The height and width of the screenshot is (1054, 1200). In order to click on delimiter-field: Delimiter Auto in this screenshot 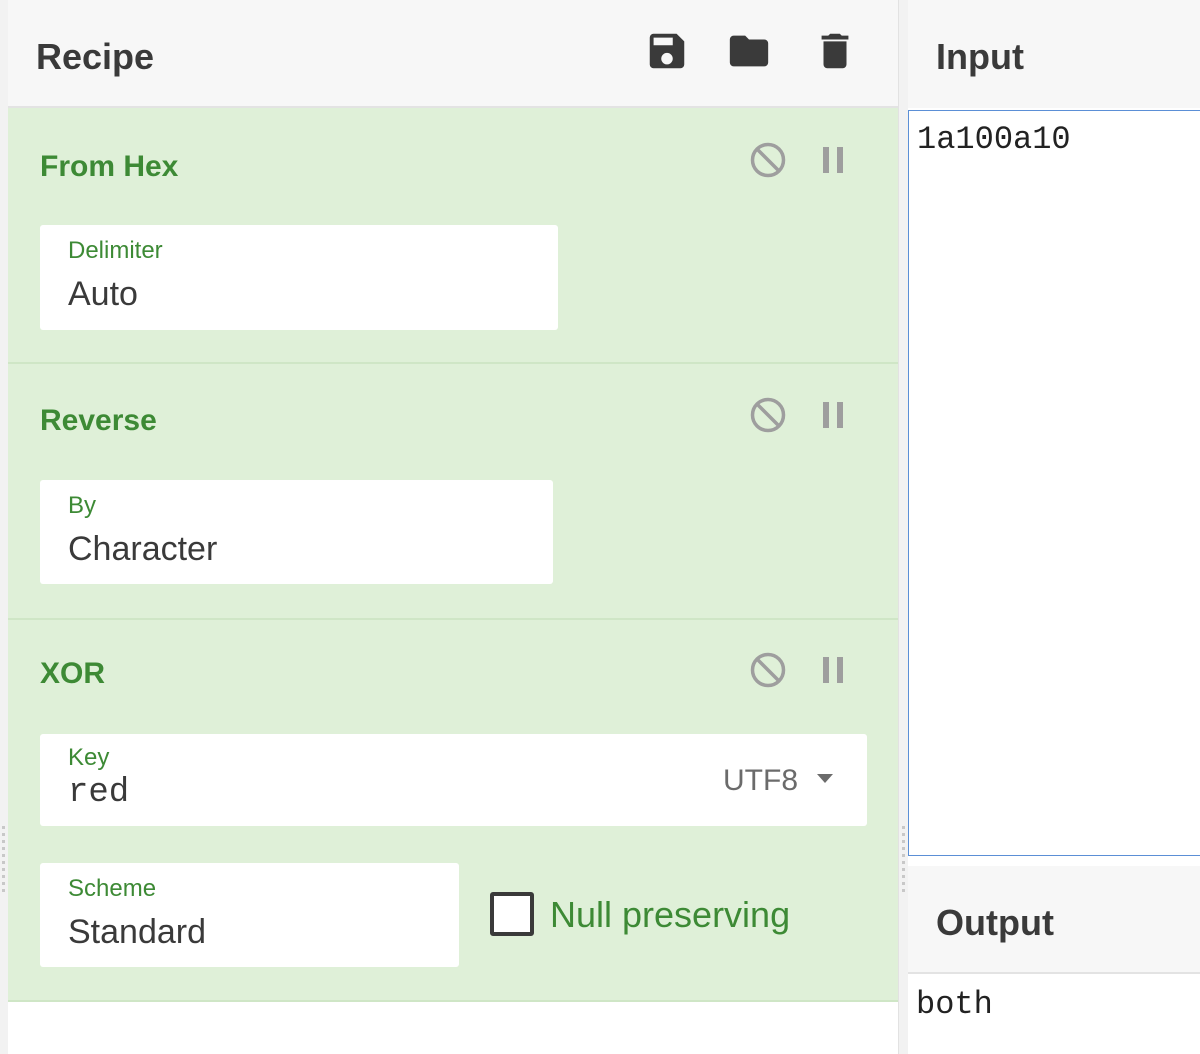, I will do `click(299, 277)`.